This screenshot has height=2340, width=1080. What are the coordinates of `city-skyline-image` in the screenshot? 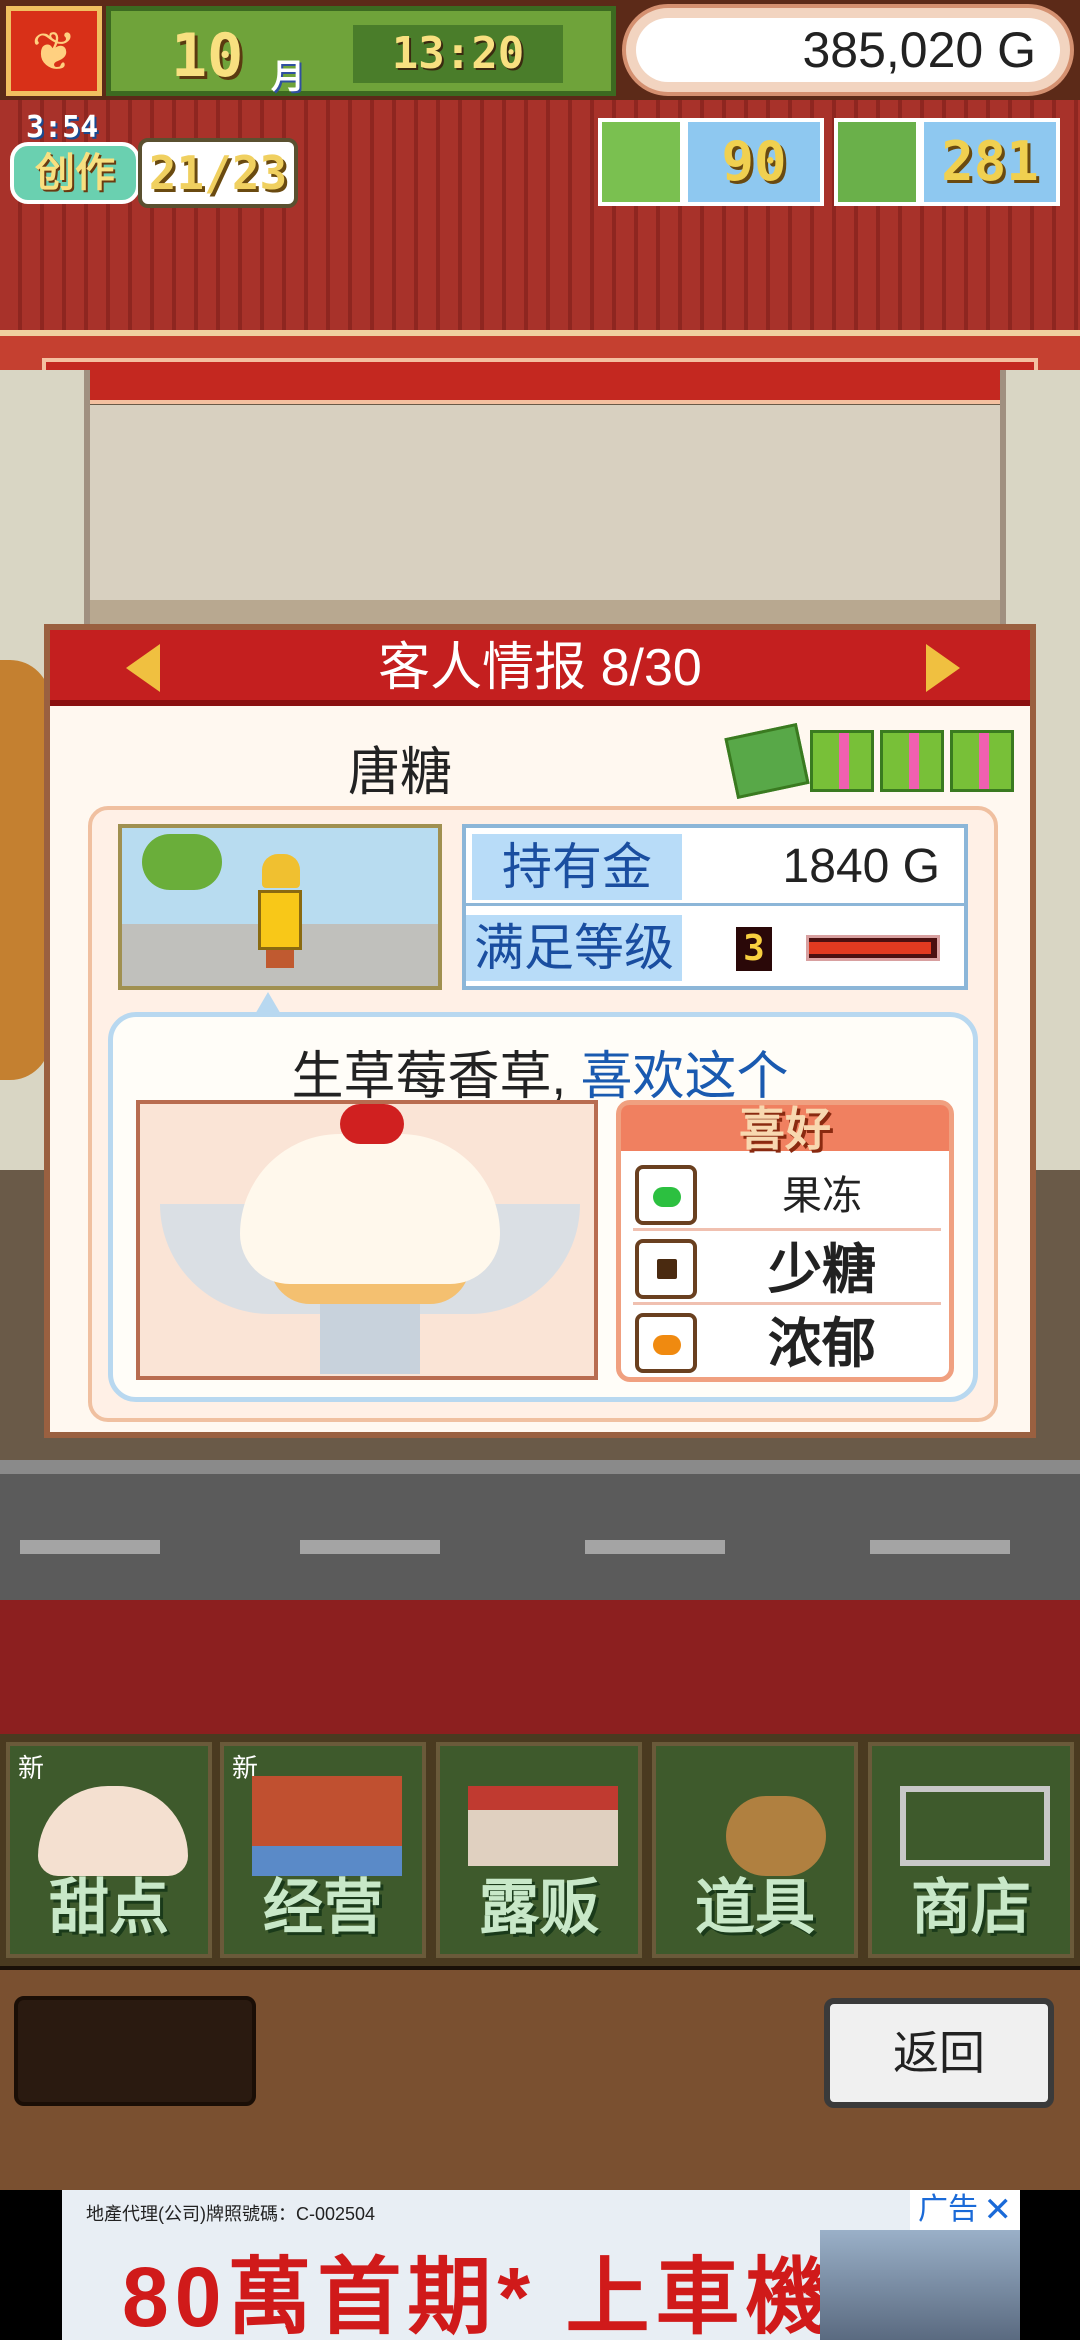 It's located at (920, 2285).